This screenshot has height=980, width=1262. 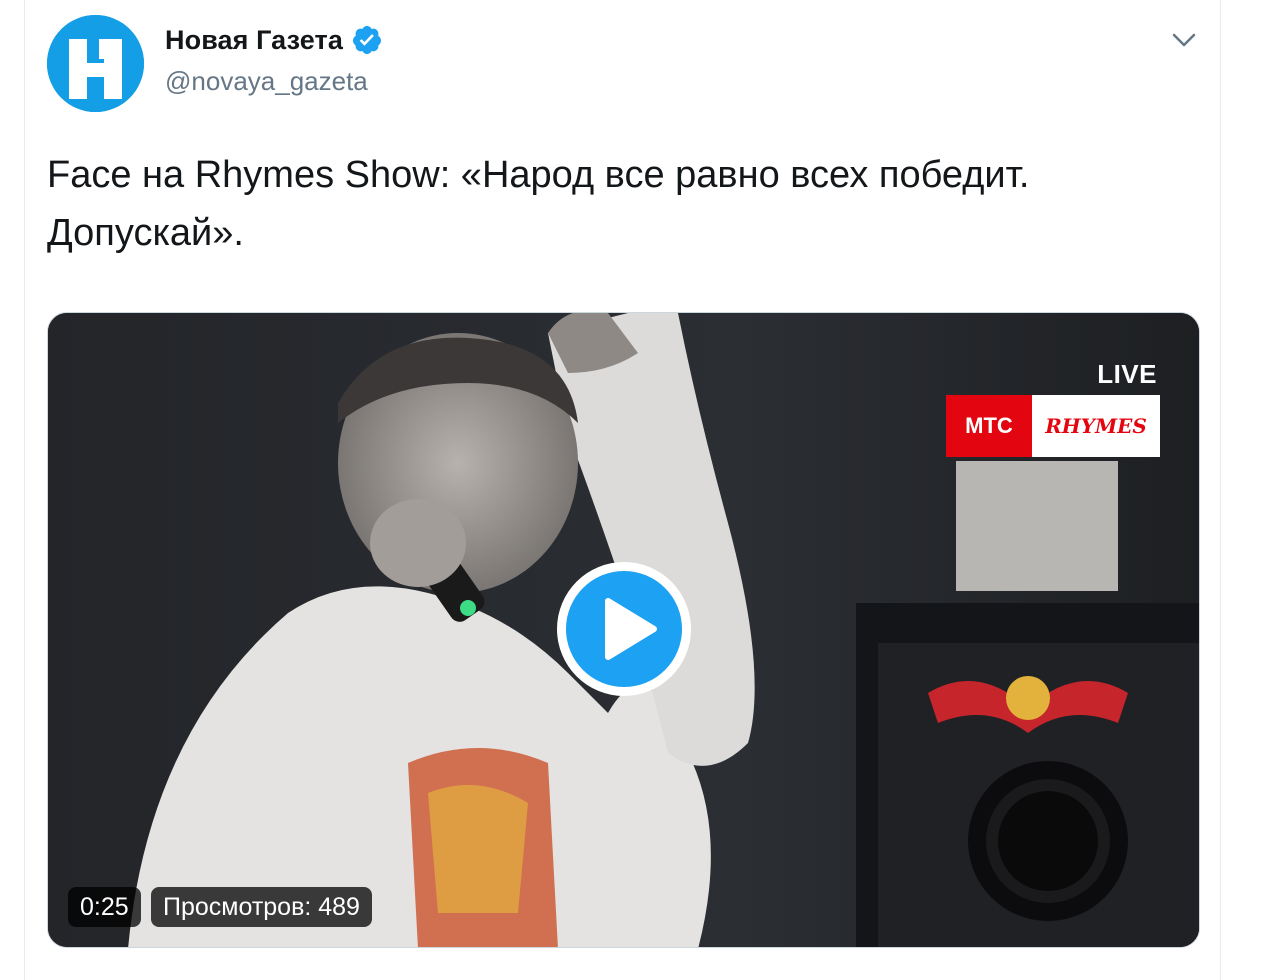 I want to click on novaya-gazeta-logo-icon, so click(x=95, y=63).